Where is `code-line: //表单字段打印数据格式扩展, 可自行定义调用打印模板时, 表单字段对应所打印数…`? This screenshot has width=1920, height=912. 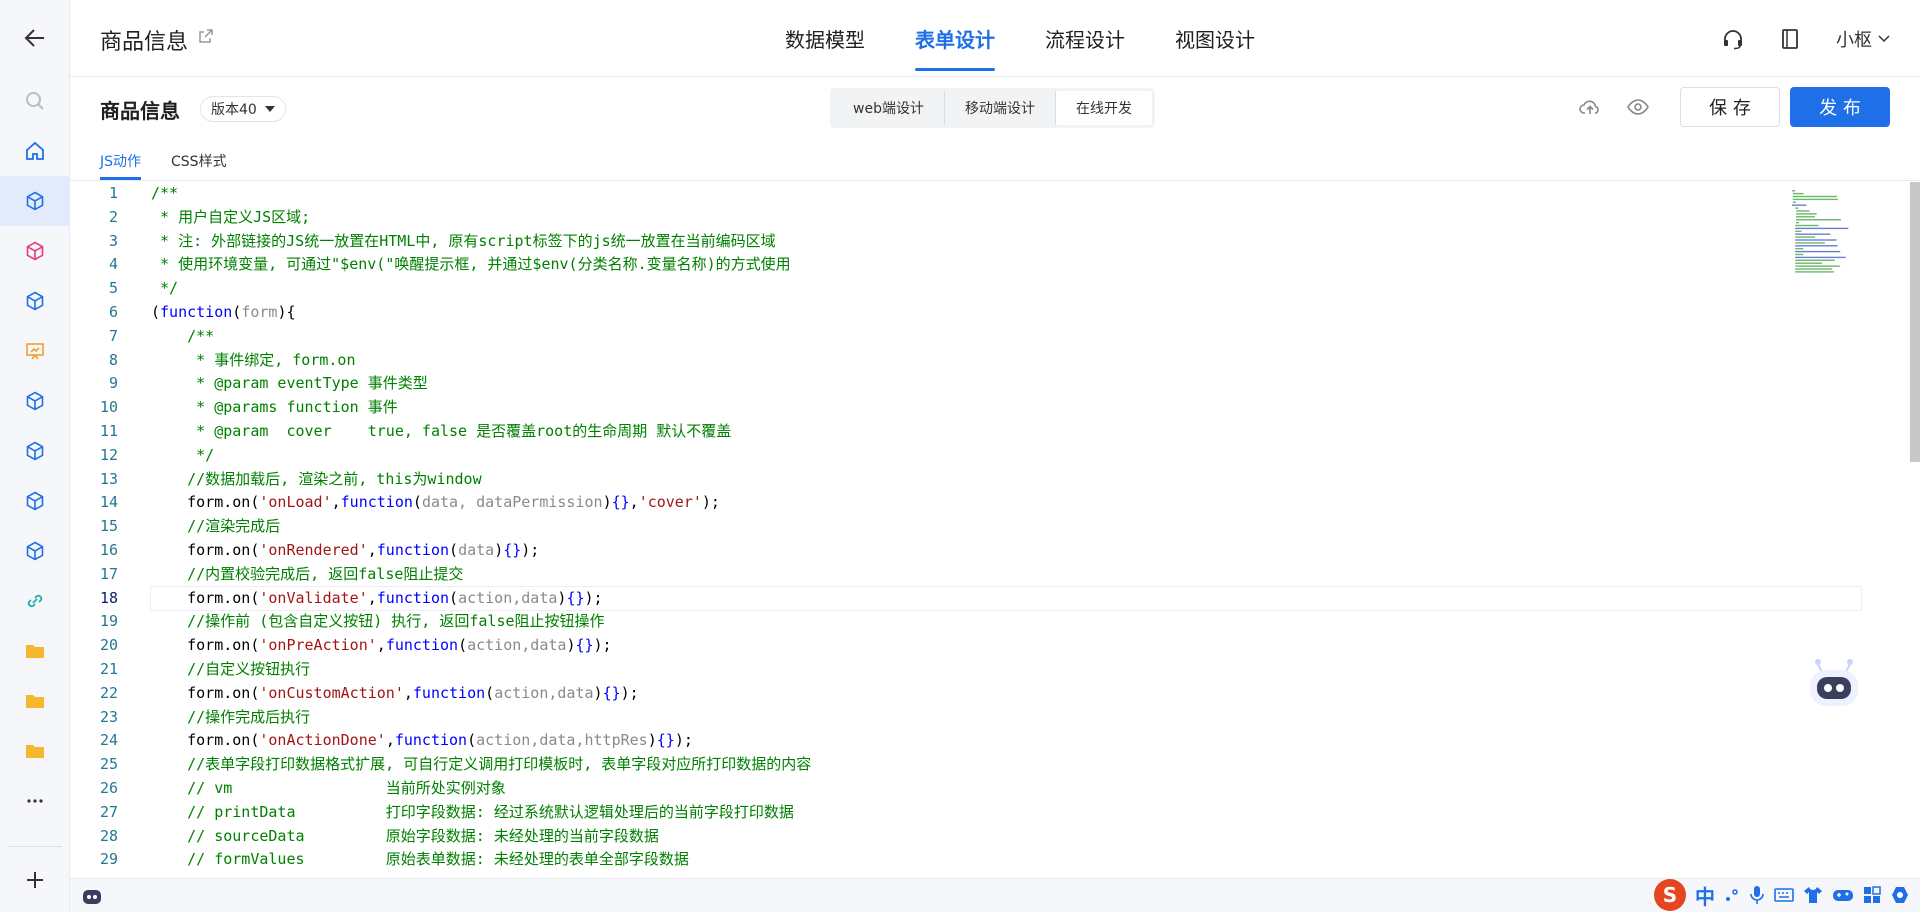
code-line: //表单字段打印数据格式扩展, 可自行定义调用打印模板时, 表单字段对应所打印数… is located at coordinates (1006, 765).